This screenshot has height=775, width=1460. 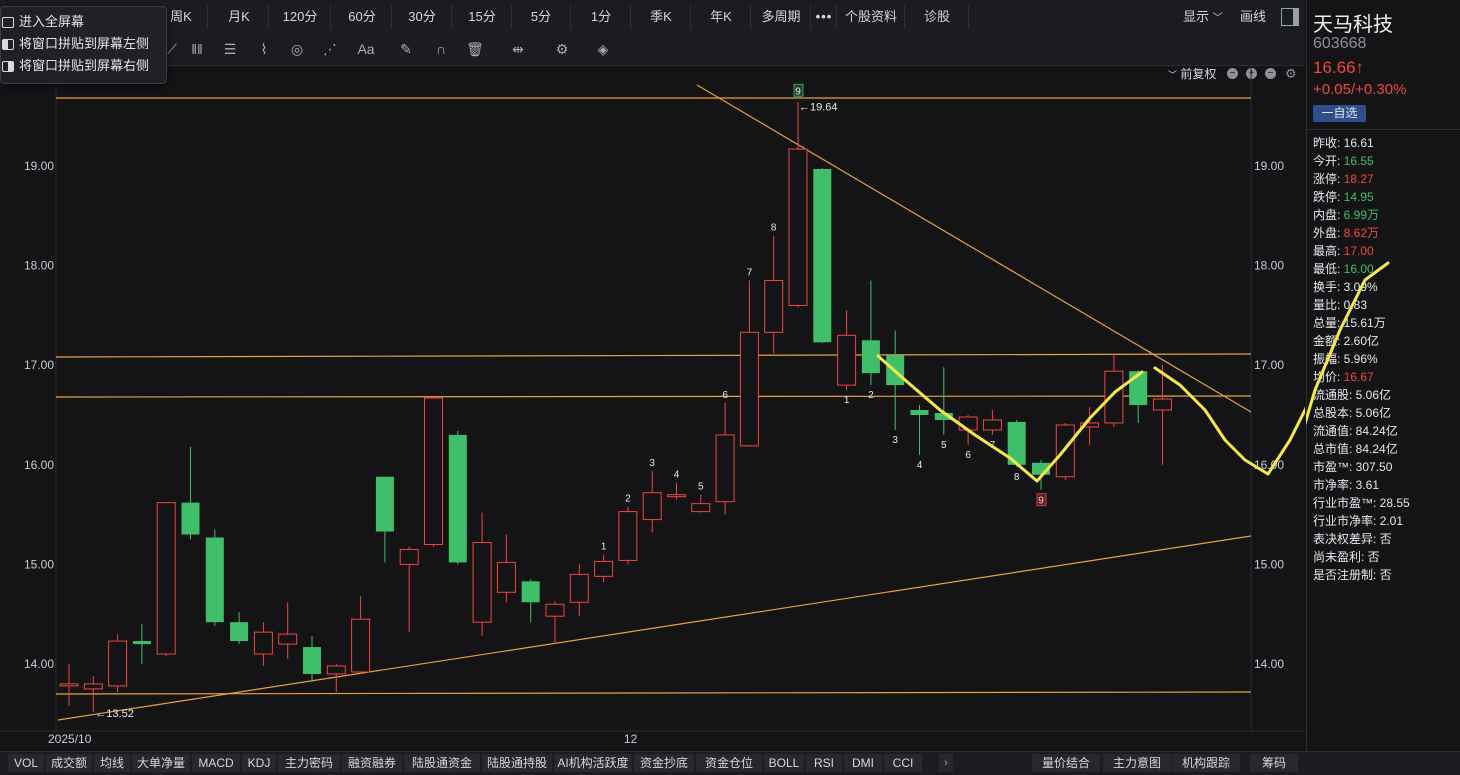 I want to click on stat-key: 内盘:, so click(x=1327, y=215).